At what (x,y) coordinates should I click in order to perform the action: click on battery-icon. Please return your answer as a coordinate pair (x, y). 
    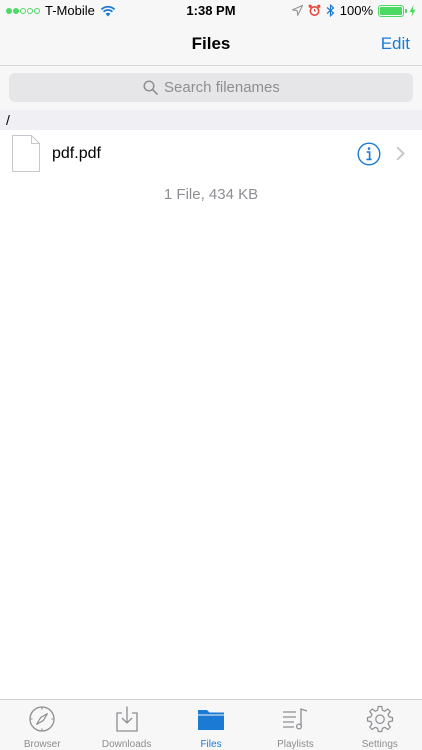
    Looking at the image, I should click on (392, 10).